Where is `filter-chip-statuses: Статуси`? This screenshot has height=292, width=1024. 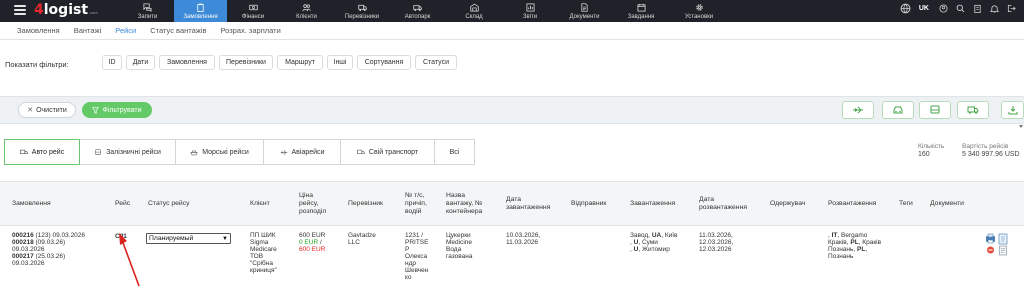 filter-chip-statuses: Статуси is located at coordinates (436, 62).